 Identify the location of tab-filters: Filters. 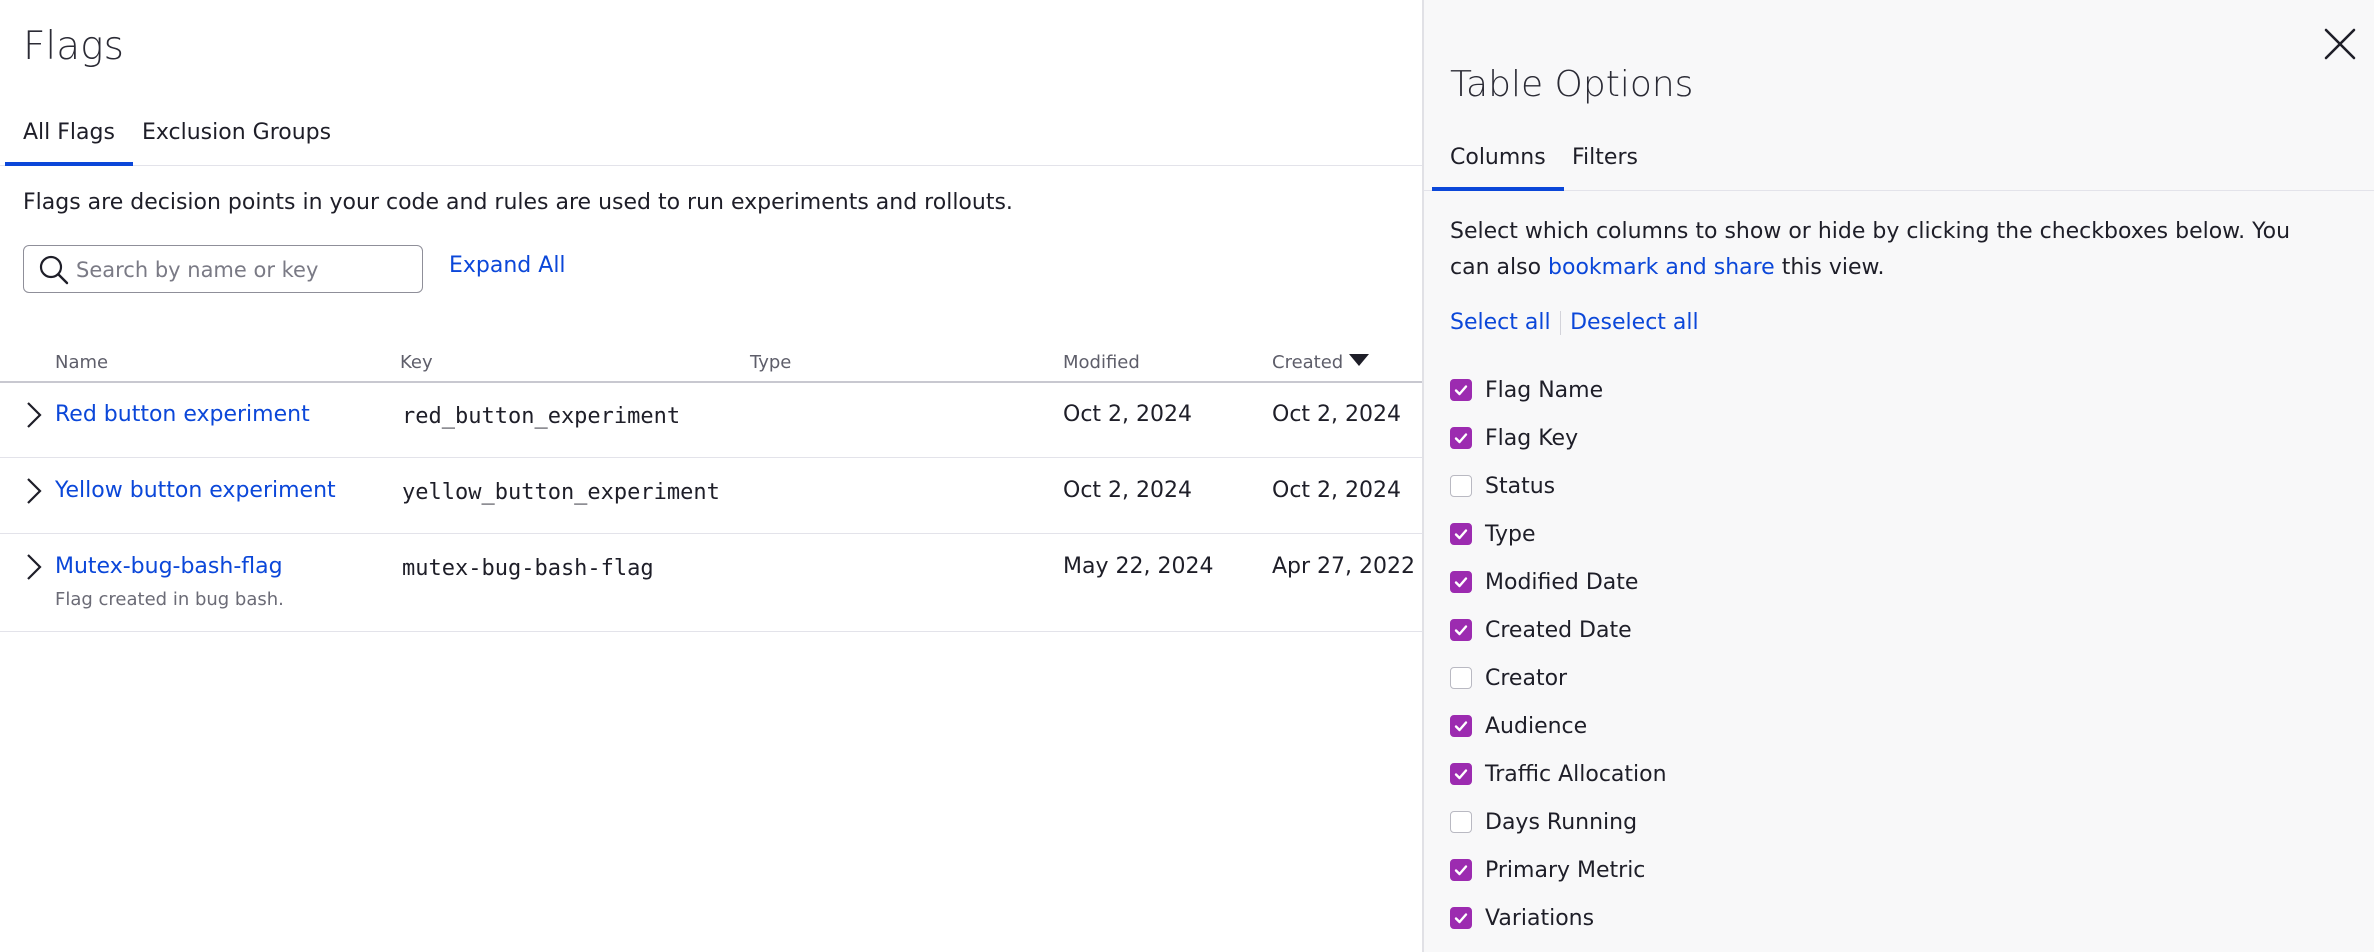
(1605, 167).